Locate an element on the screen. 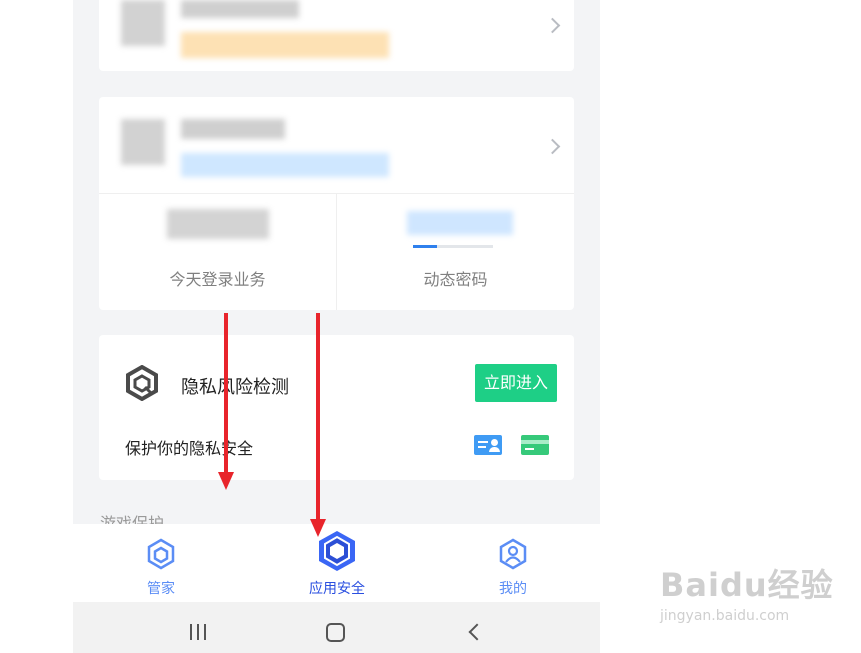  annotation-arrow-left-head is located at coordinates (226, 481).